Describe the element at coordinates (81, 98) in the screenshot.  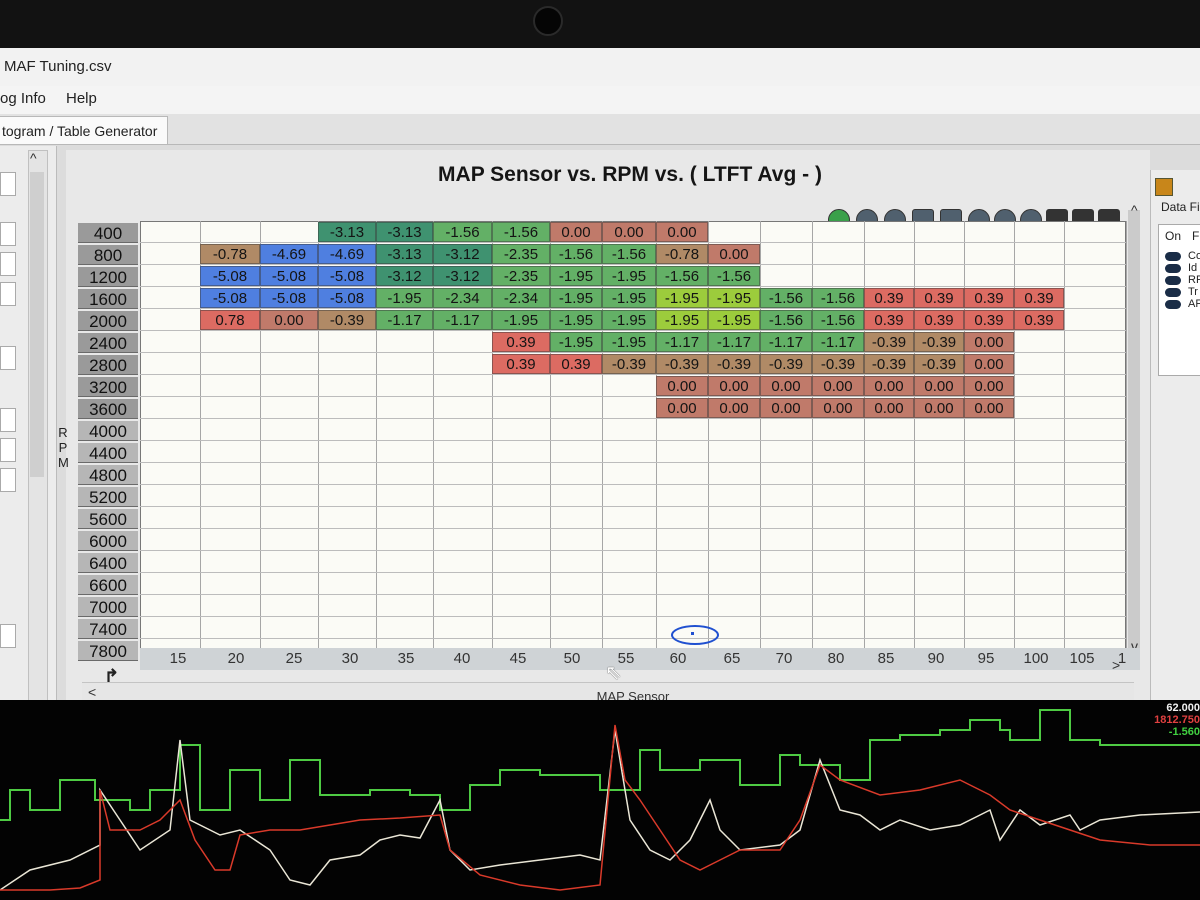
I see `menu-help: Help` at that location.